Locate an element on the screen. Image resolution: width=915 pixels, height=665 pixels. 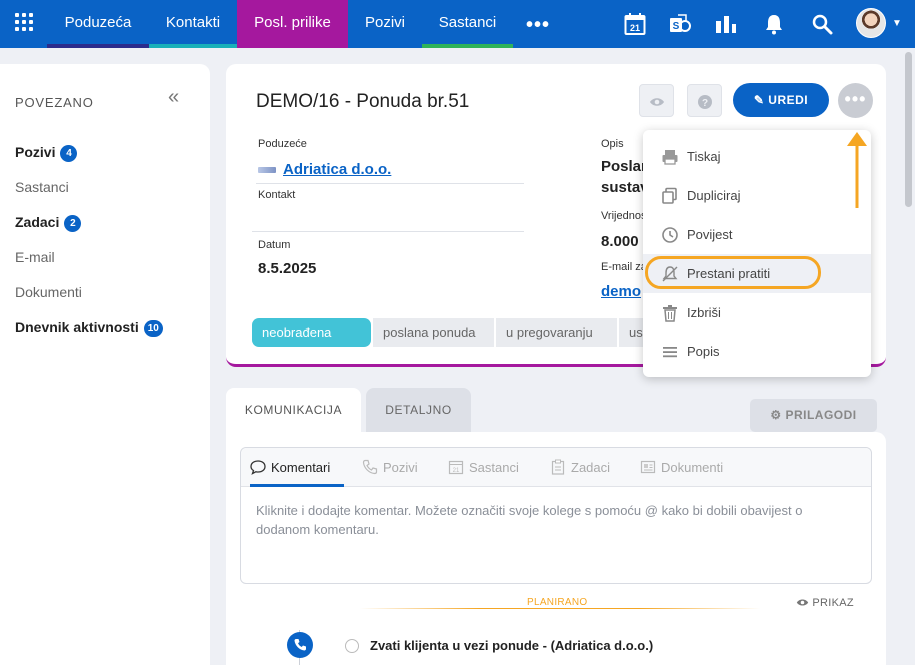
count-badge: 4 is located at coordinates (69, 153).